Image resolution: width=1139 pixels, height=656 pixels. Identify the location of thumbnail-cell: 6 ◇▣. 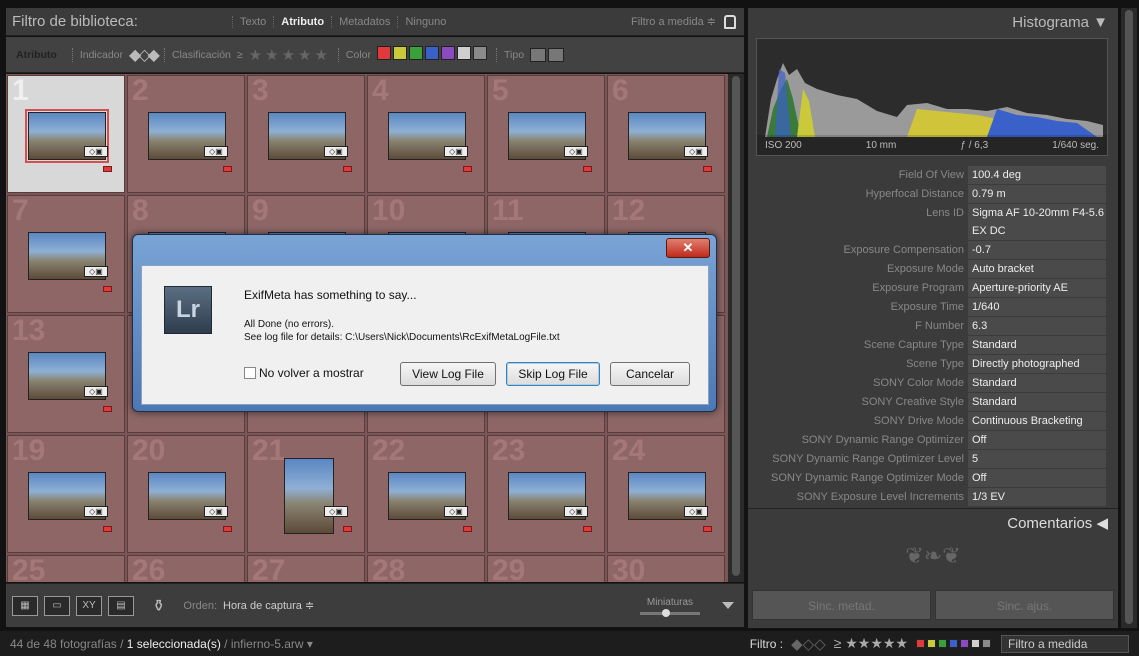
(666, 133).